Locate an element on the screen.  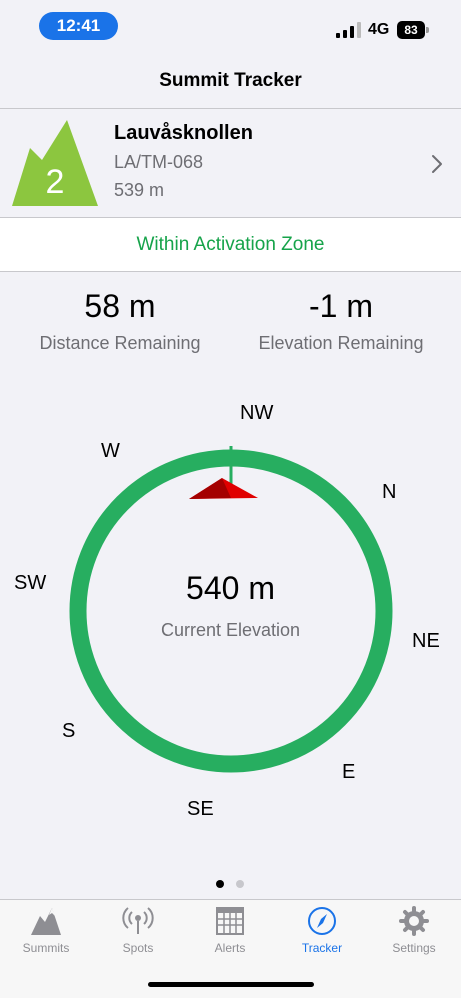
direction-e: E is located at coordinates (349, 772).